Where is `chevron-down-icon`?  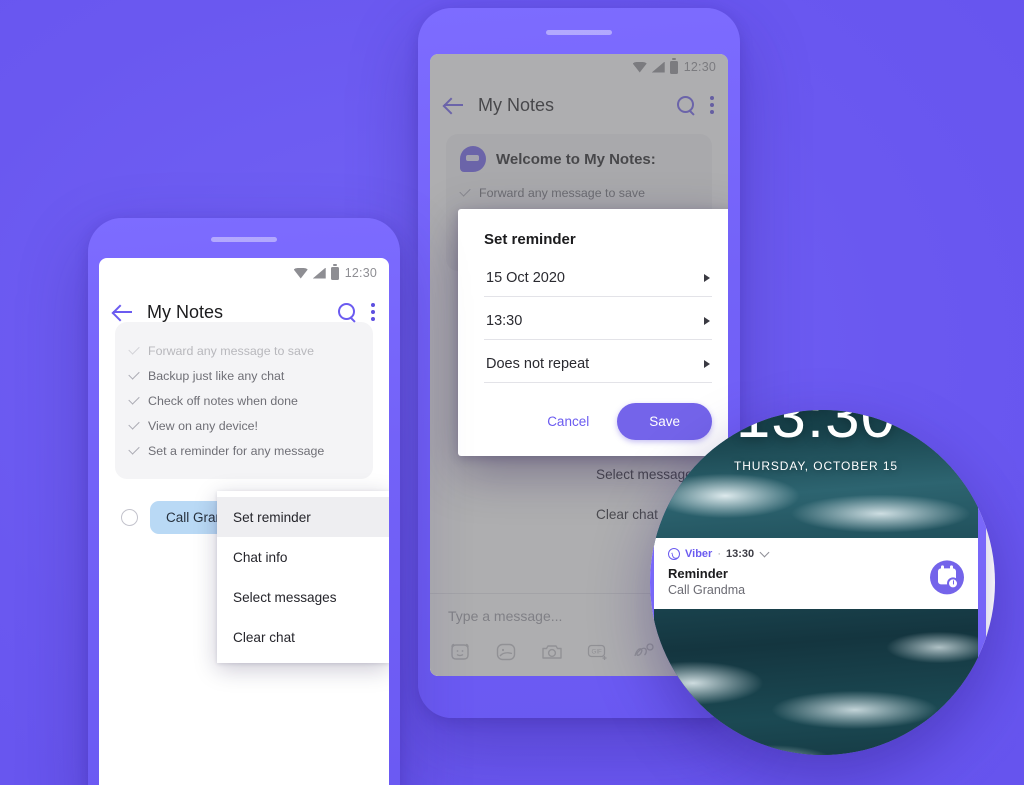
chevron-down-icon is located at coordinates (764, 552).